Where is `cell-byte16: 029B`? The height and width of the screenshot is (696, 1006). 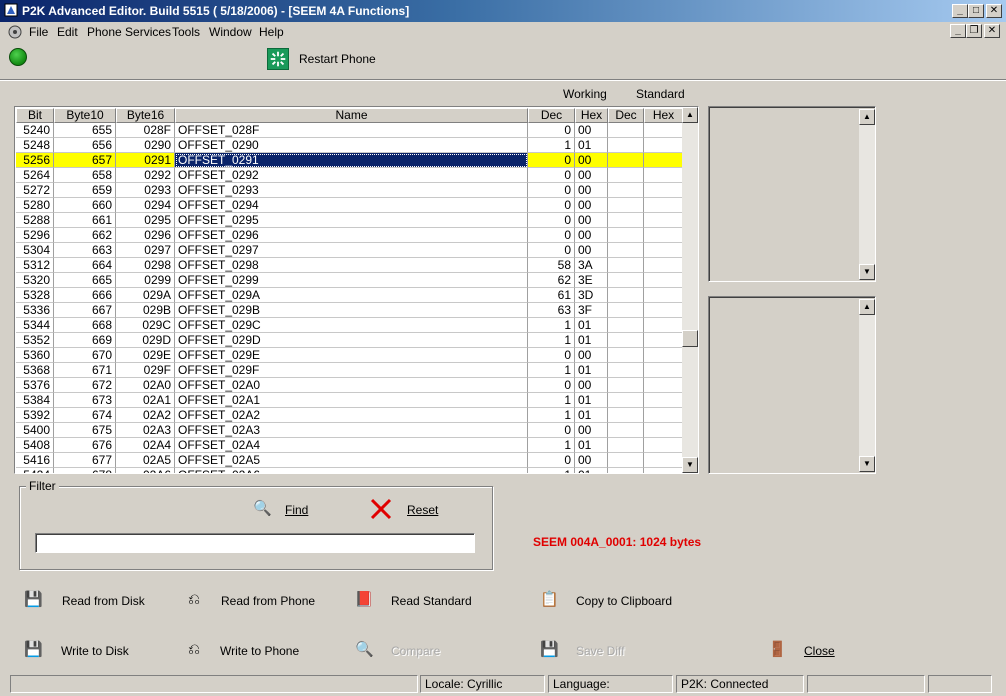
cell-byte16: 029B is located at coordinates (145, 310).